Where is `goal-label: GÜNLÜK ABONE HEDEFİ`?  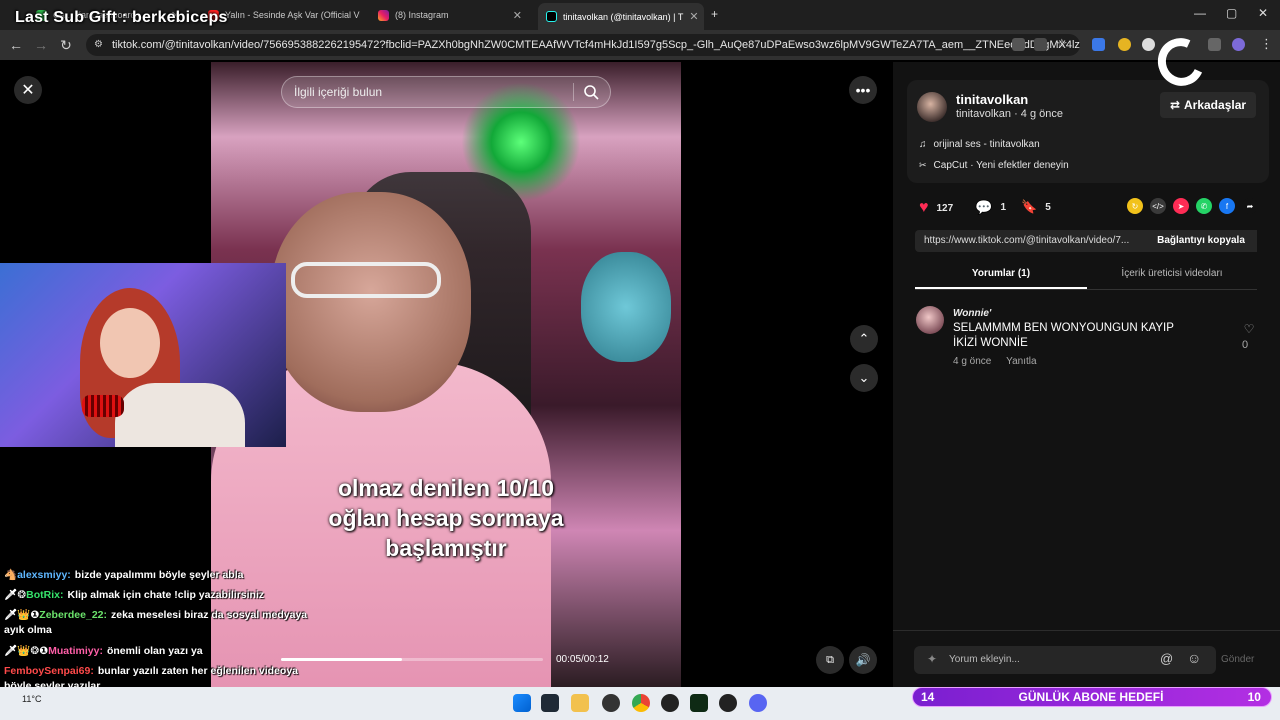
goal-label: GÜNLÜK ABONE HEDEFİ is located at coordinates (1091, 697).